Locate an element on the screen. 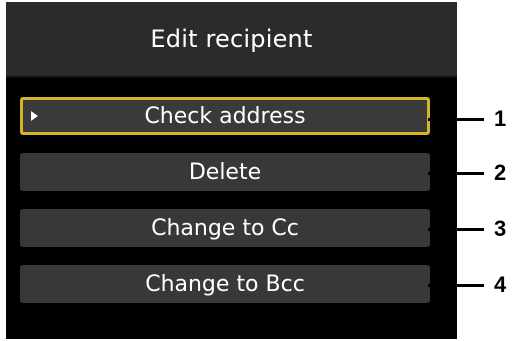 The width and height of the screenshot is (513, 341). selection-arrow-icon is located at coordinates (34, 116).